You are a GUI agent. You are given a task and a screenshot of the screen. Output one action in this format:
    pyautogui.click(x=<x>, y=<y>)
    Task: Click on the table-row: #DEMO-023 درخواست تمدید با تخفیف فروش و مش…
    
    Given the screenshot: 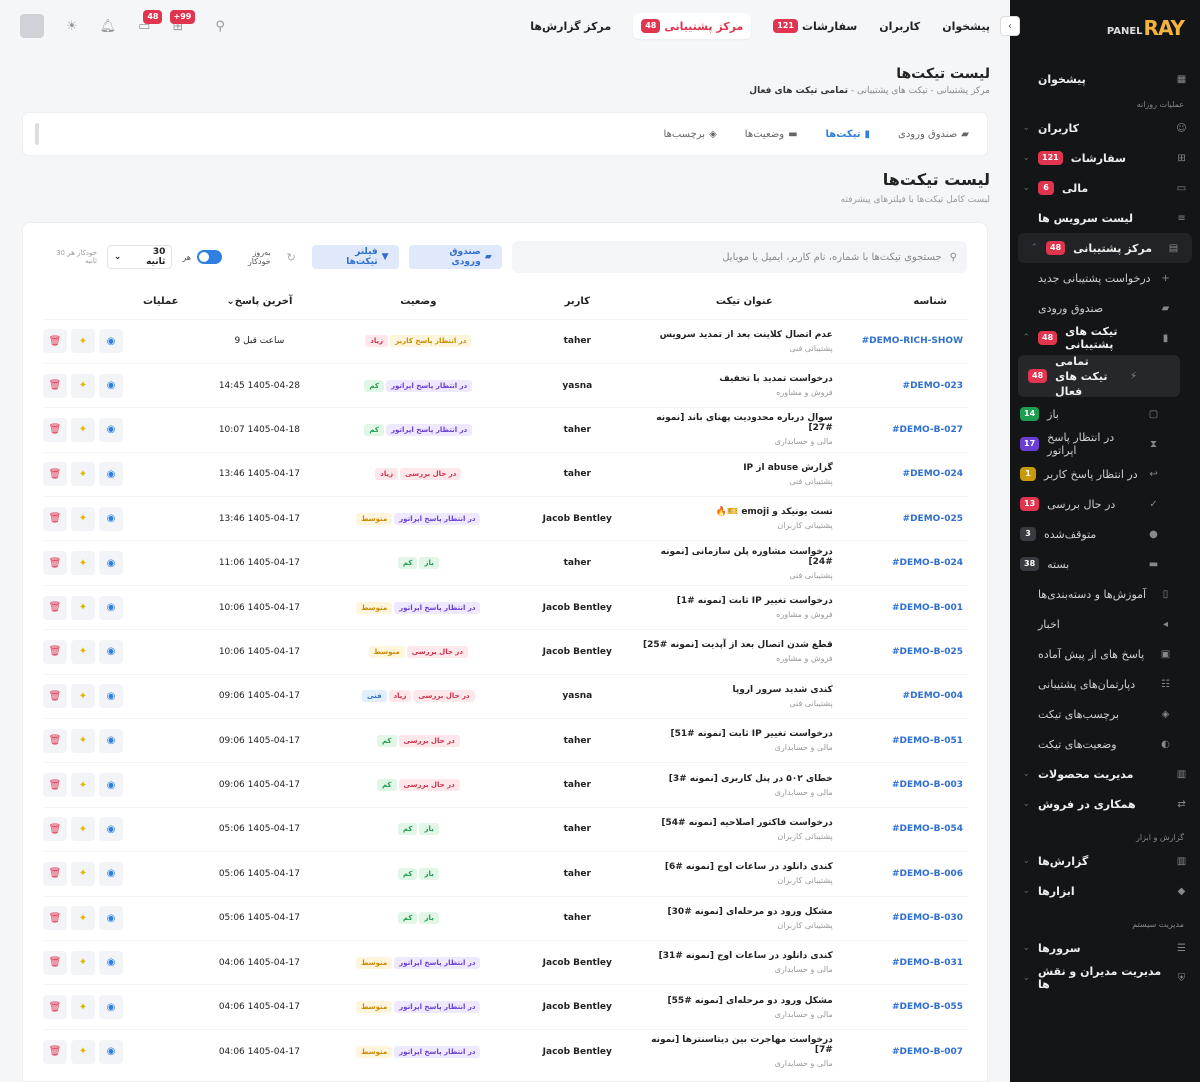 What is the action you would take?
    pyautogui.click(x=506, y=385)
    